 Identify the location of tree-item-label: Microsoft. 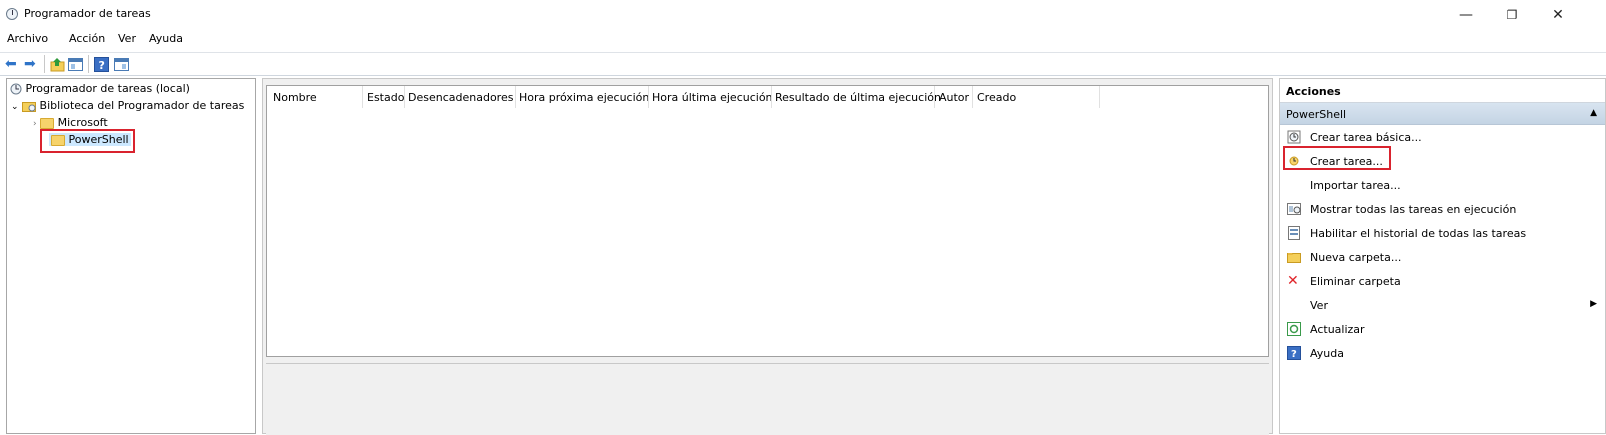
(82, 122).